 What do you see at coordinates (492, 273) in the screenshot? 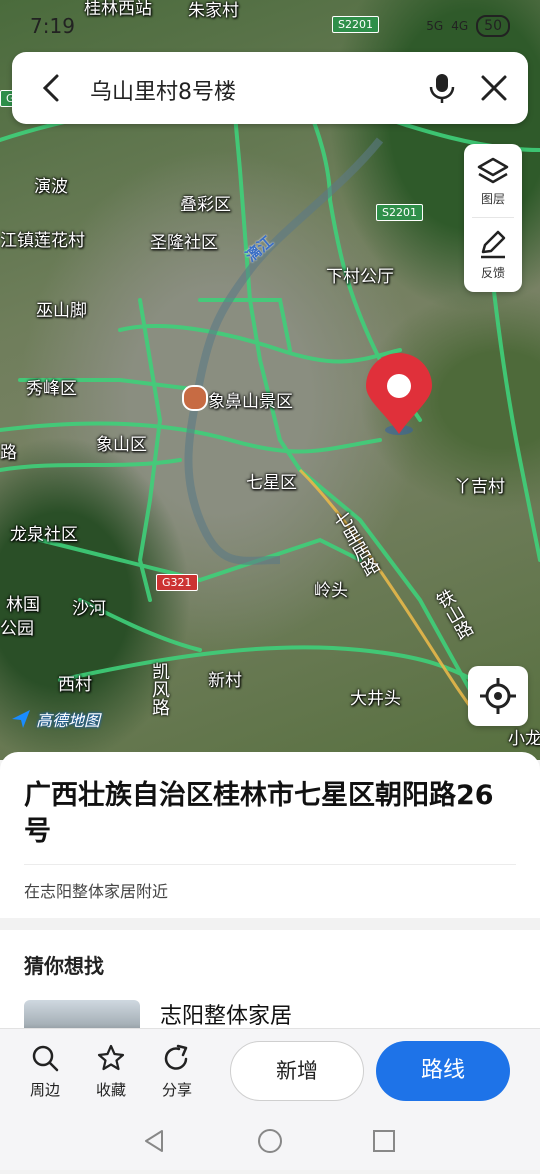
I see `feedback-label: 反馈` at bounding box center [492, 273].